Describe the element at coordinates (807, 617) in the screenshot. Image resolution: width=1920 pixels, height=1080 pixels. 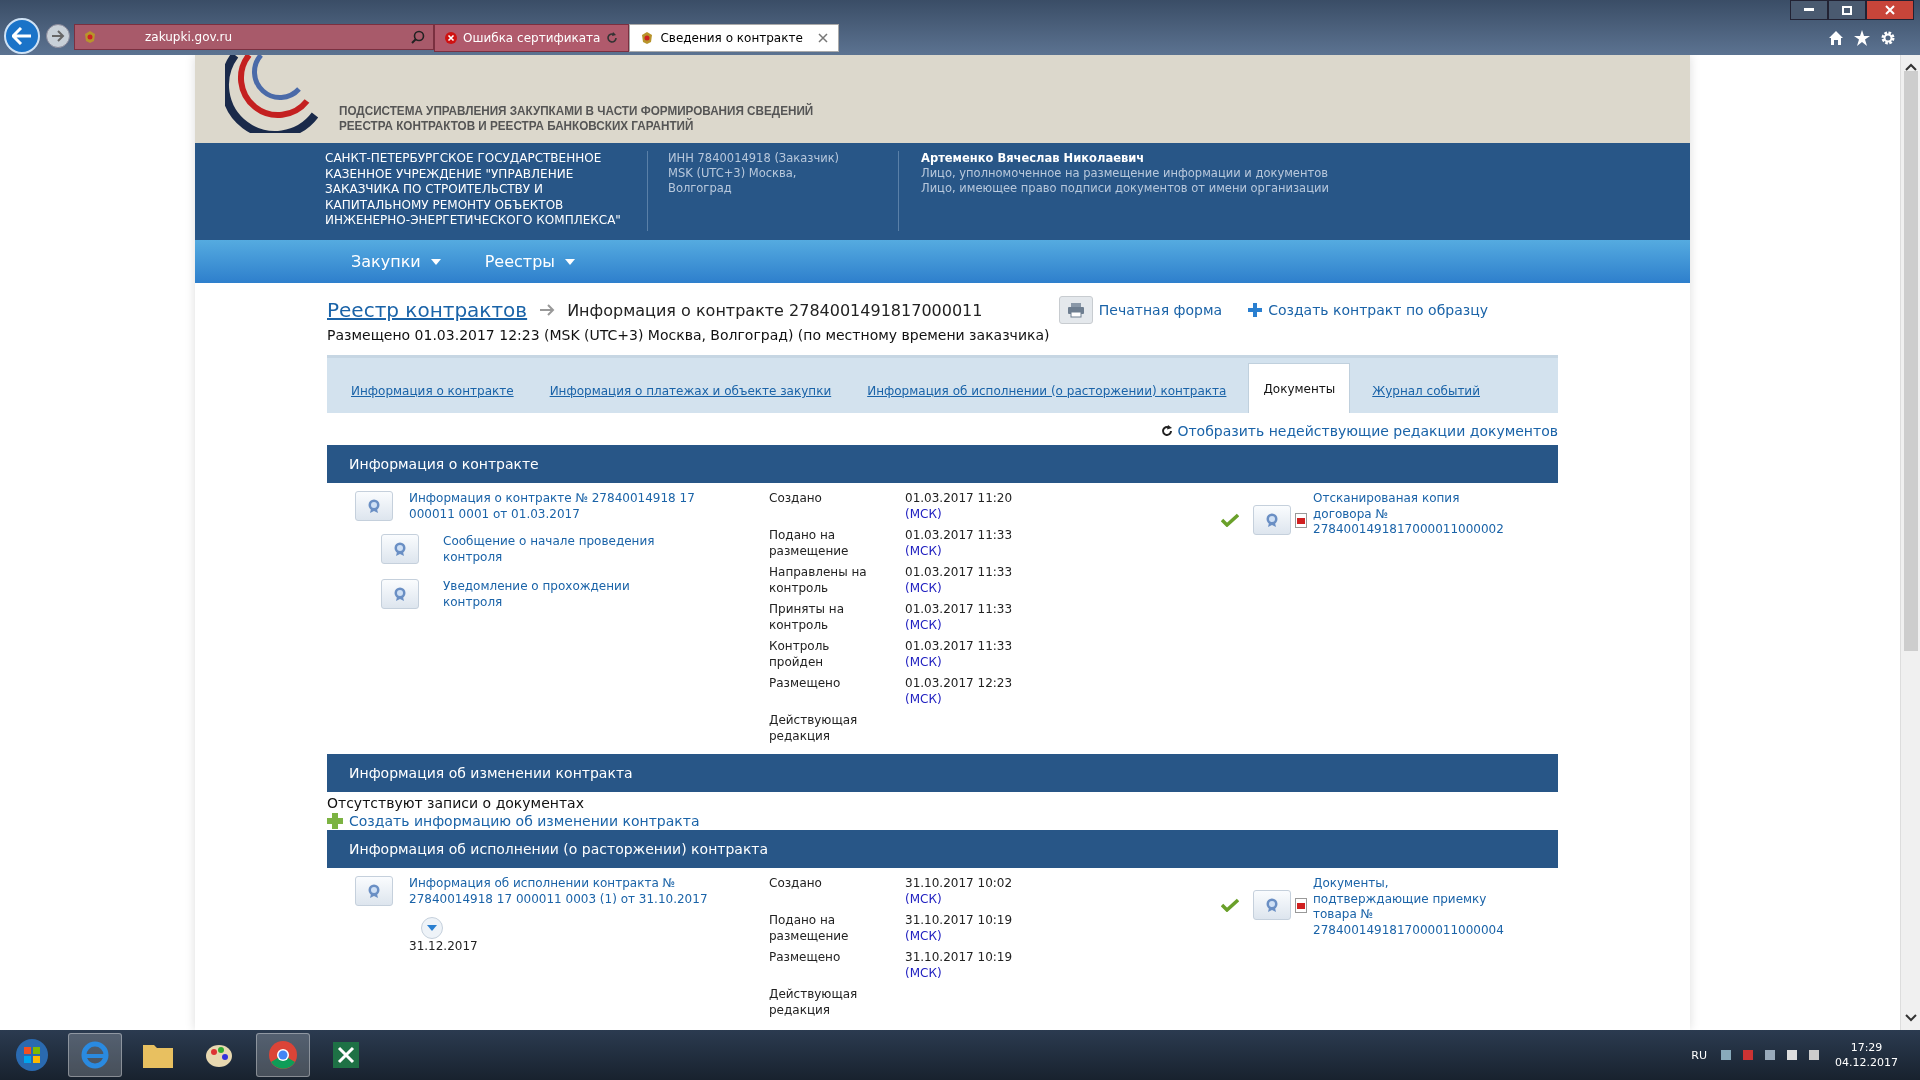
I see `status-label: Приняты на контроль` at that location.